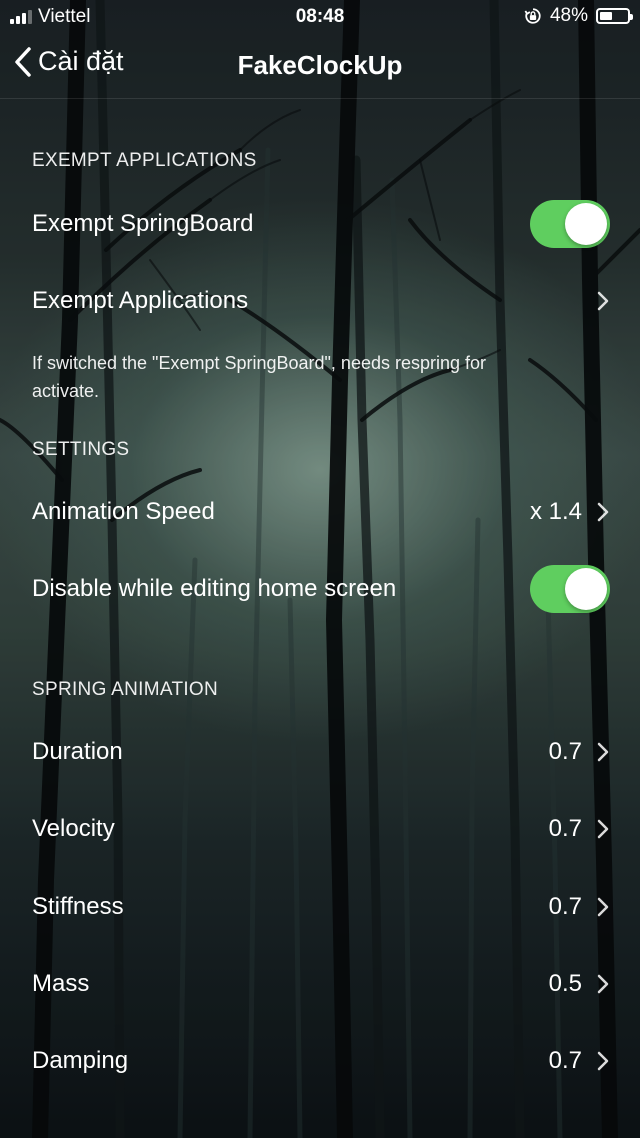  I want to click on row-mass: Mass 0.5, so click(320, 984).